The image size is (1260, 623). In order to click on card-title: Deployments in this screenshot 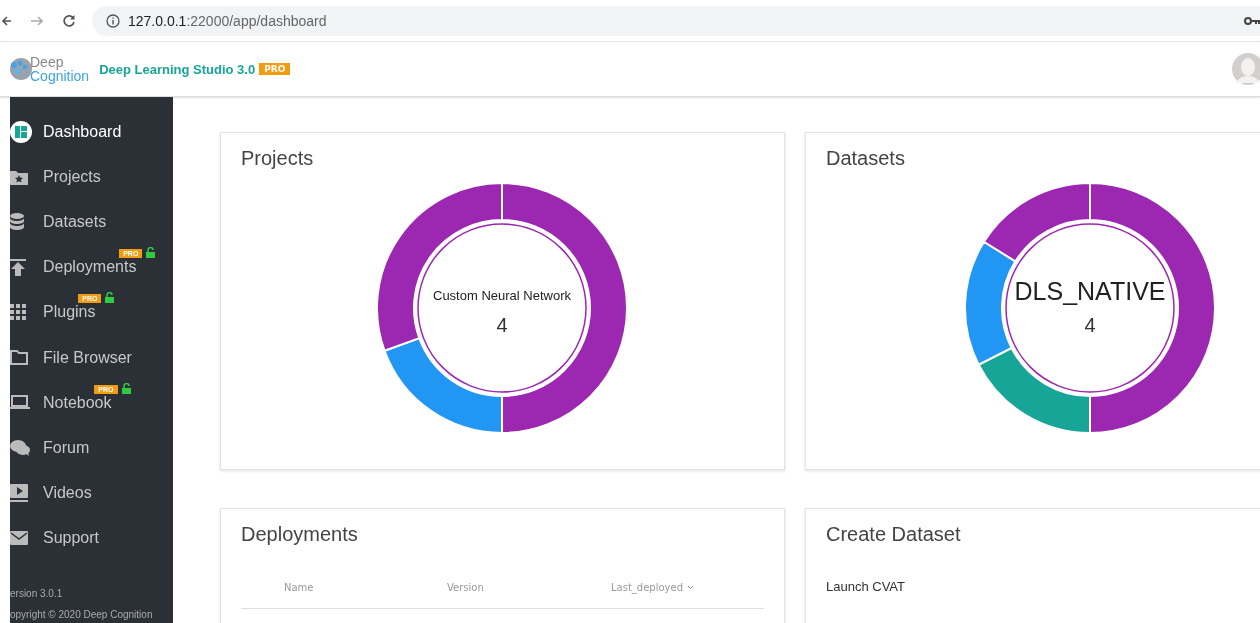, I will do `click(300, 534)`.